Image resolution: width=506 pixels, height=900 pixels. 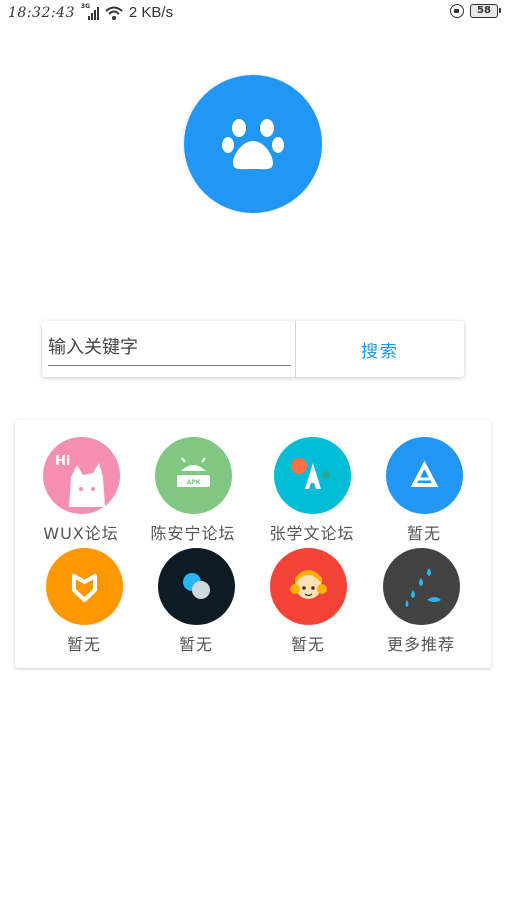 What do you see at coordinates (193, 475) in the screenshot?
I see `android-apk-icon: APK` at bounding box center [193, 475].